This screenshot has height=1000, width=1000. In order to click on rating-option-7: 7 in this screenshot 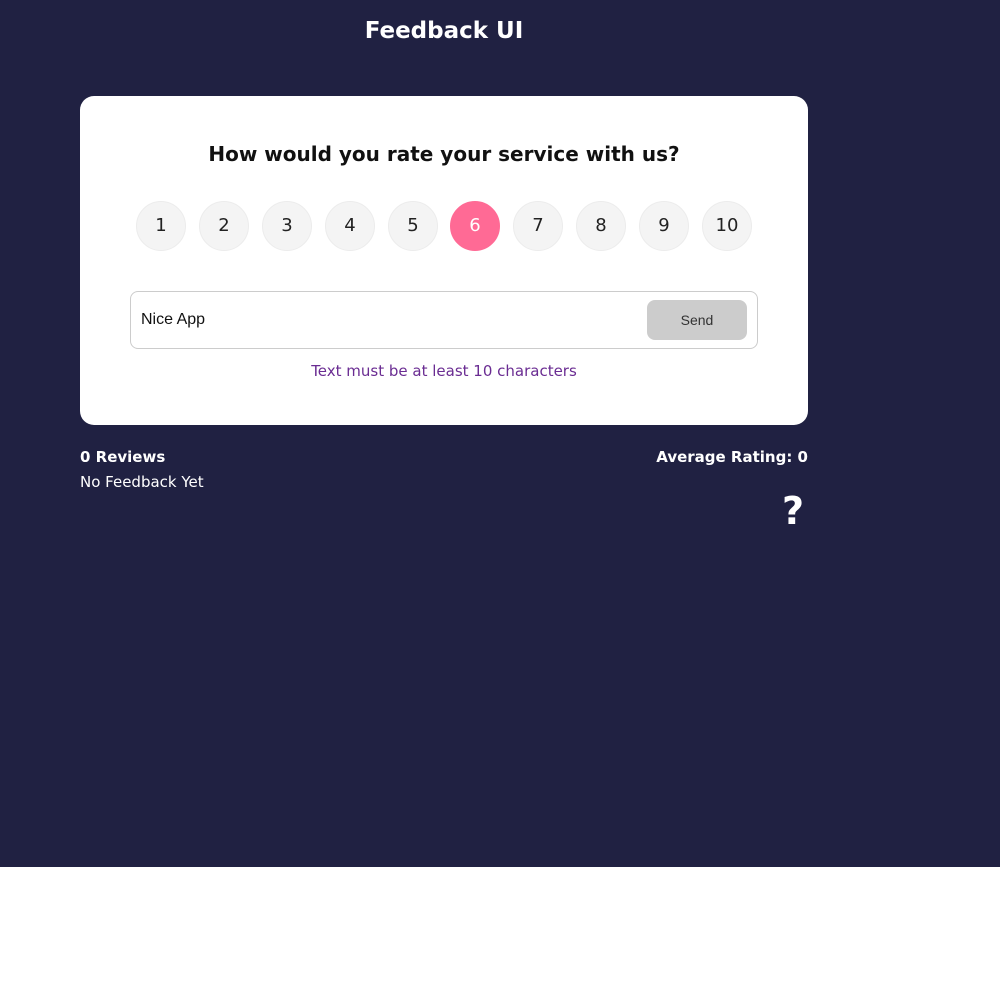, I will do `click(538, 226)`.